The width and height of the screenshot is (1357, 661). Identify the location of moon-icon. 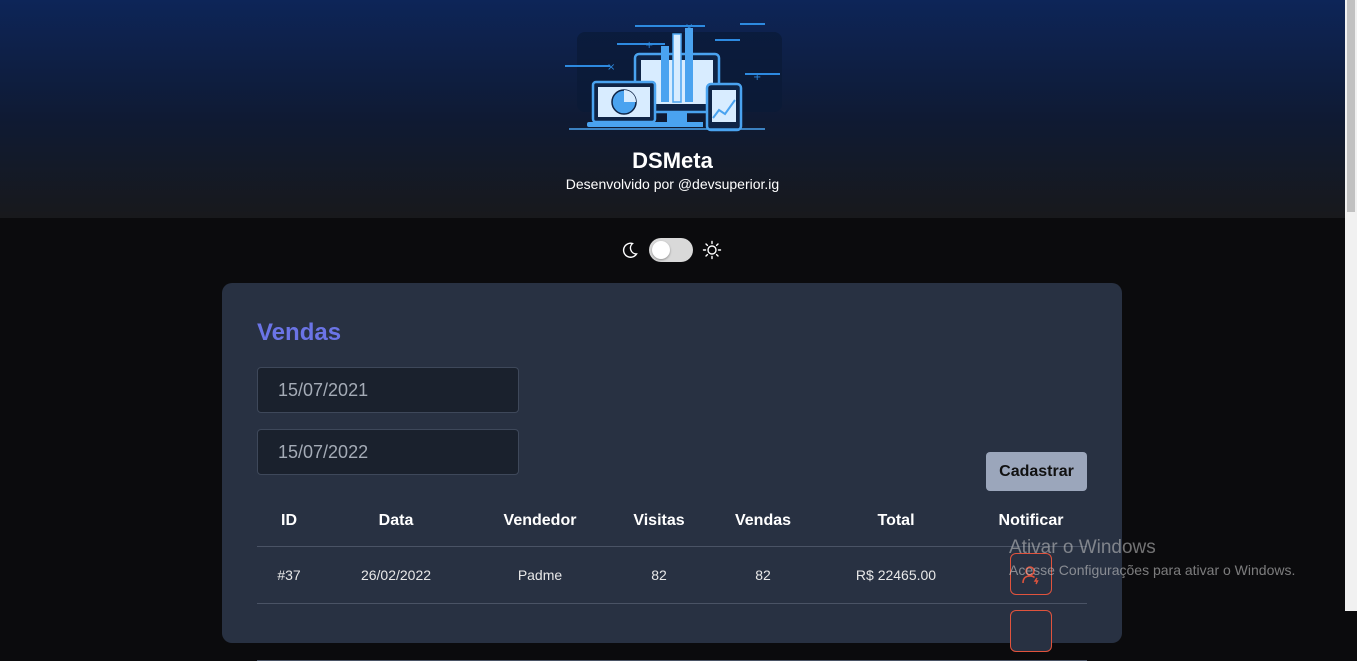
(630, 250).